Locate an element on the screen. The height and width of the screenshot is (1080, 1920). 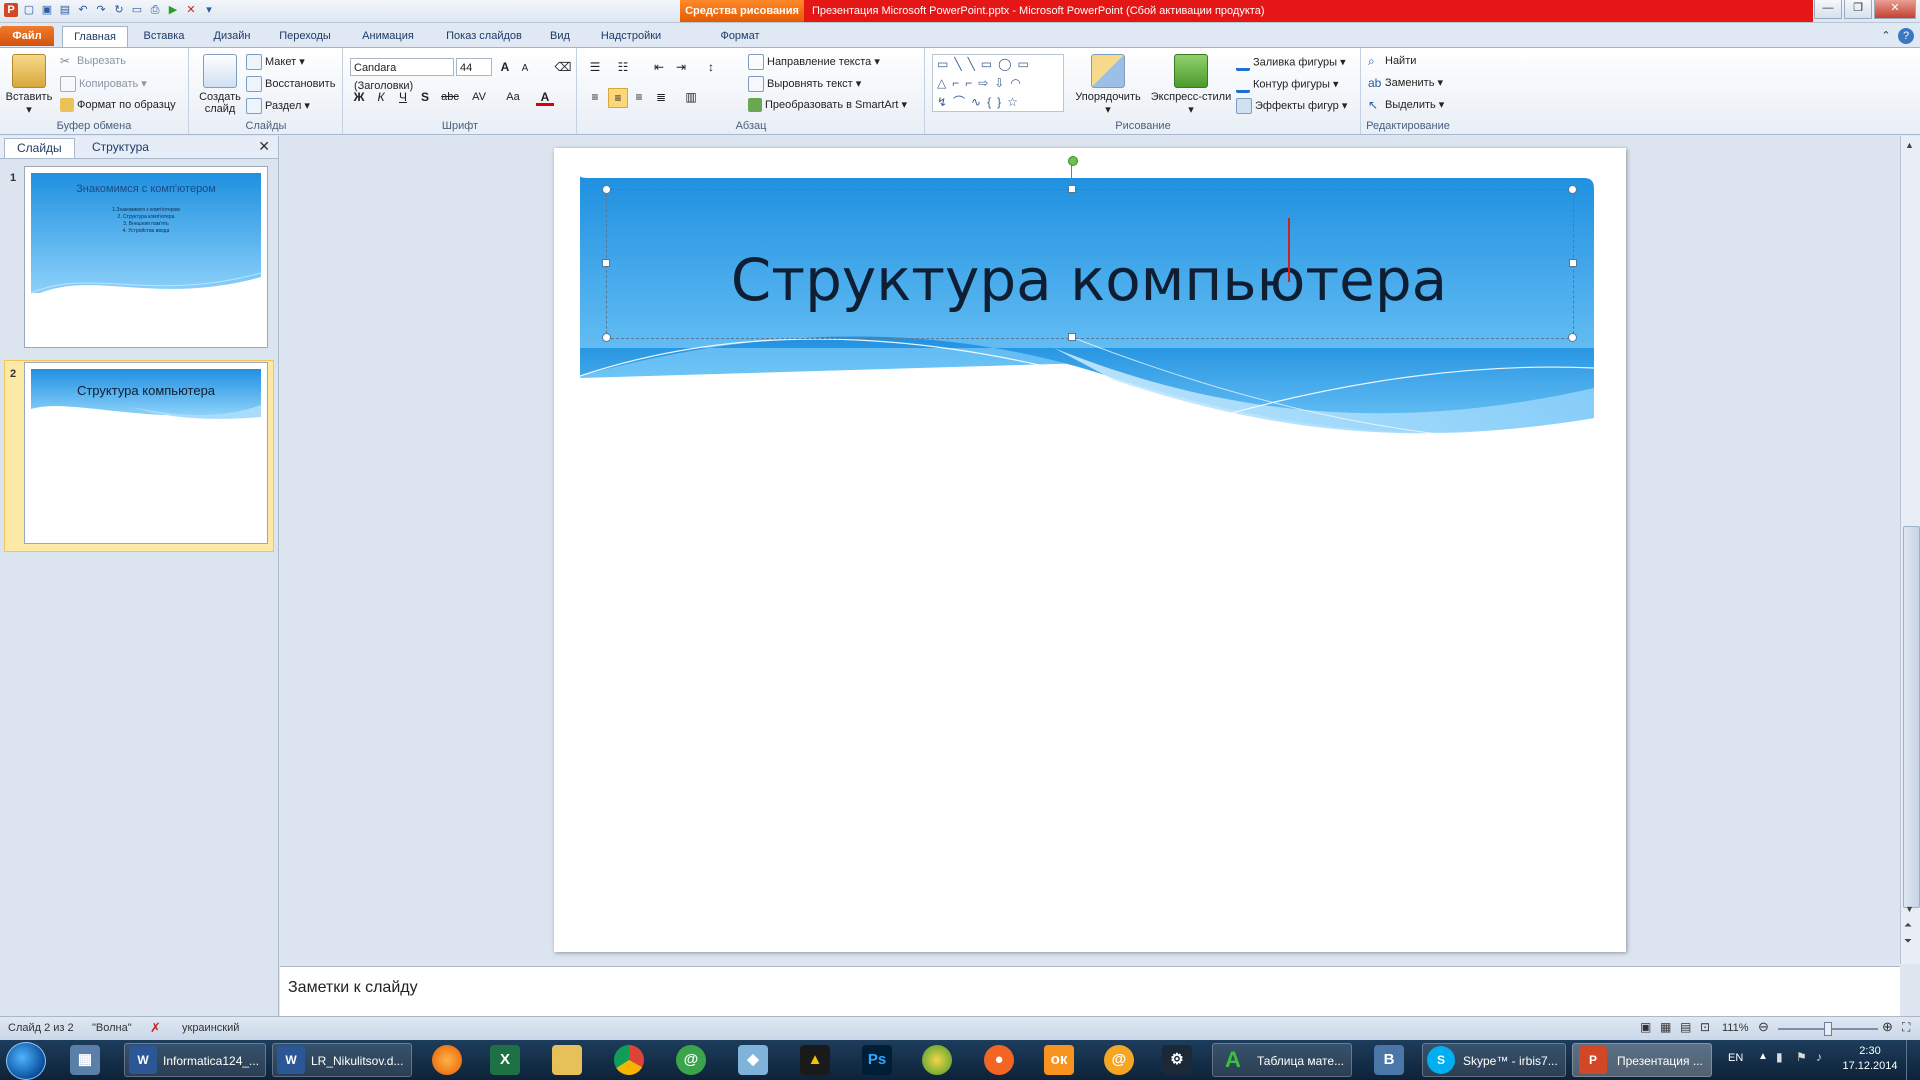
photoshop-icon: Ps is located at coordinates (877, 1060).